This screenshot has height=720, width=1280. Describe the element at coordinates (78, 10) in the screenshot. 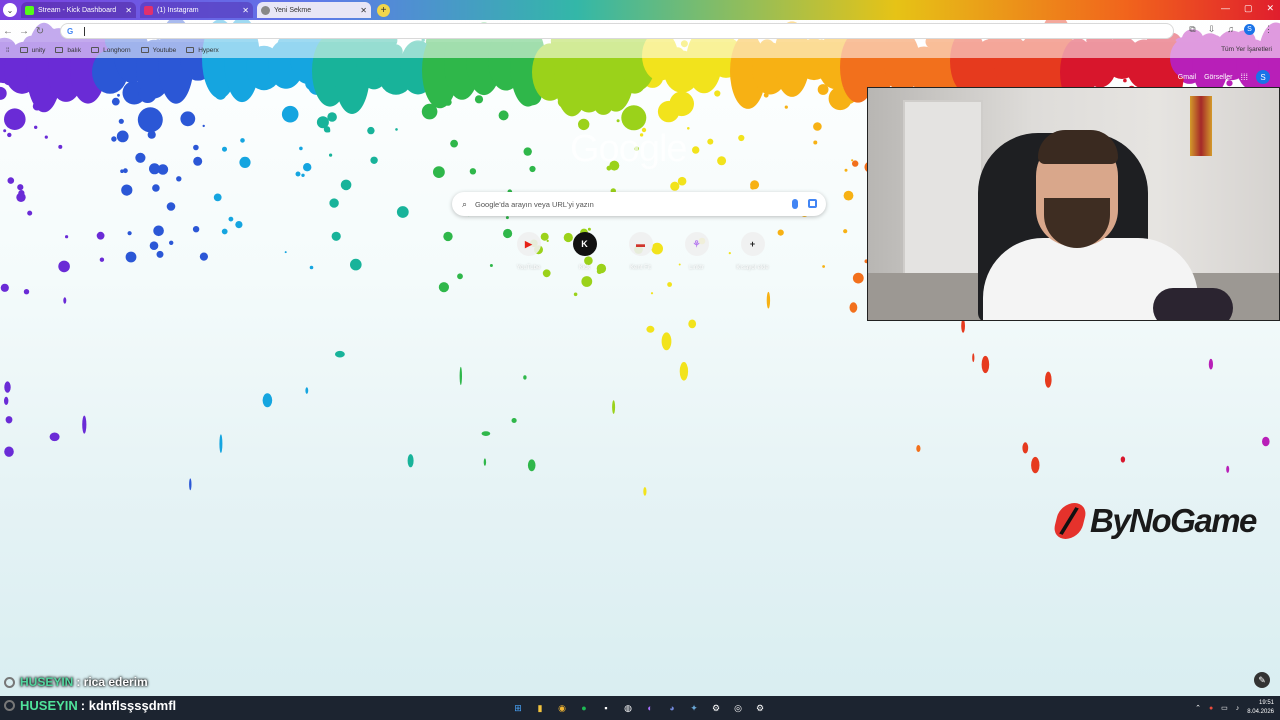

I see `tab-kick-dashboard: Stream - Kick Dashboard ✕` at that location.